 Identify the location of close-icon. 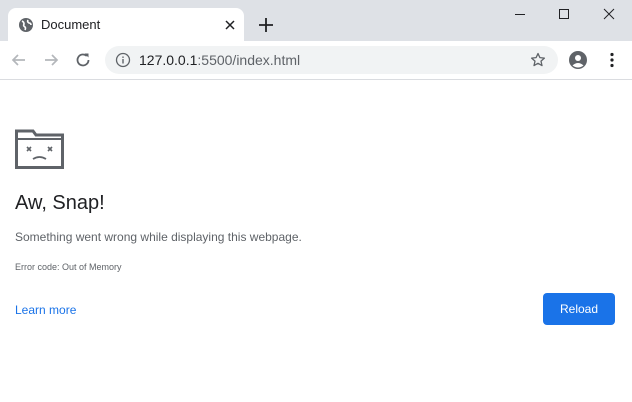
(230, 25).